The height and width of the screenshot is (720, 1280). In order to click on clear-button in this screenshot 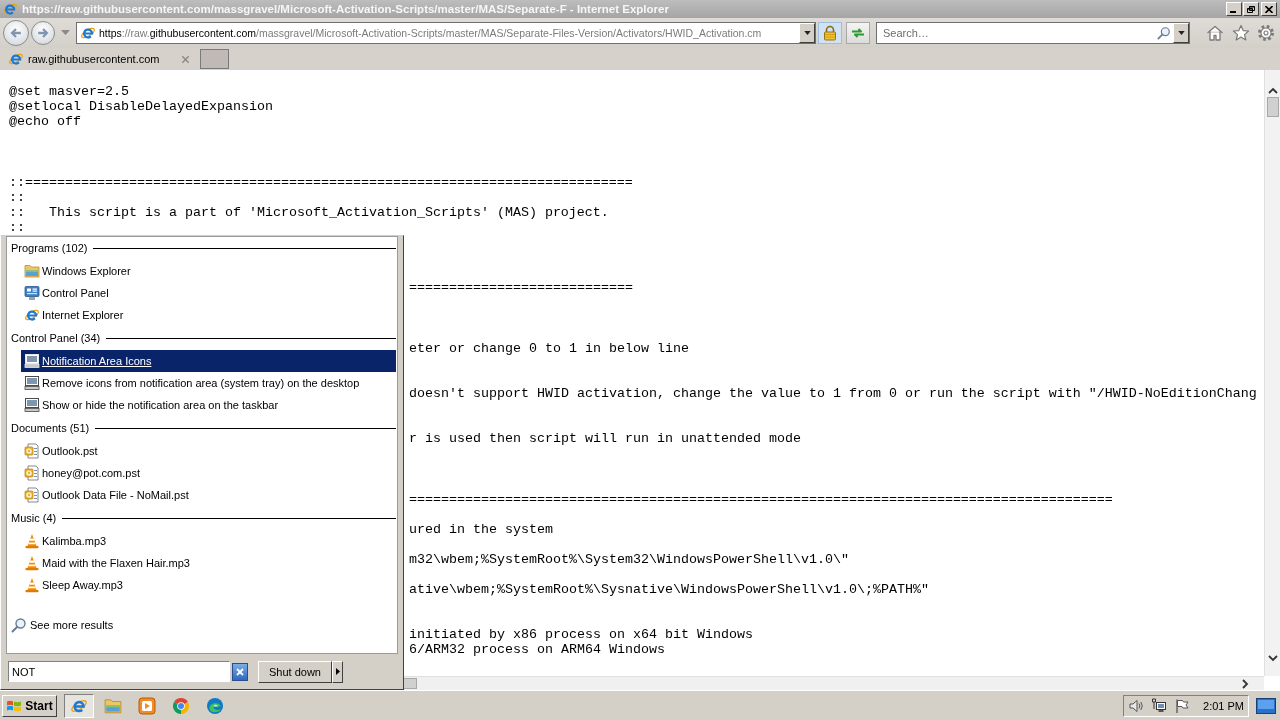, I will do `click(240, 671)`.